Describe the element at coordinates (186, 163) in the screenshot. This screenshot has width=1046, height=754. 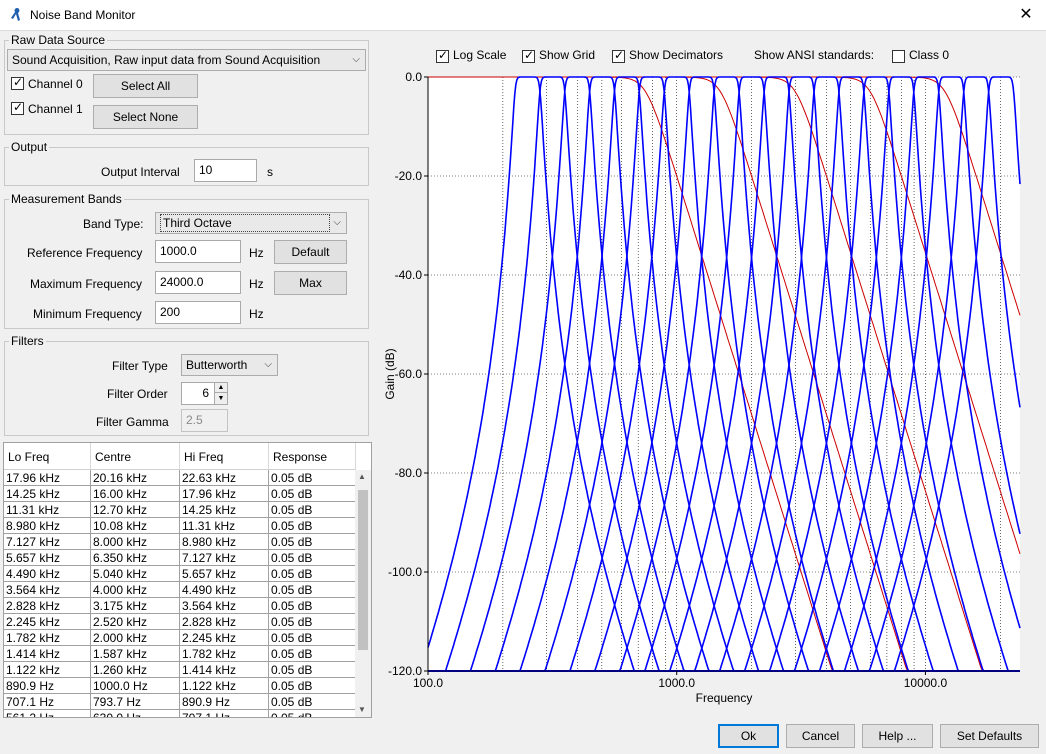
I see `output-group: Output` at that location.